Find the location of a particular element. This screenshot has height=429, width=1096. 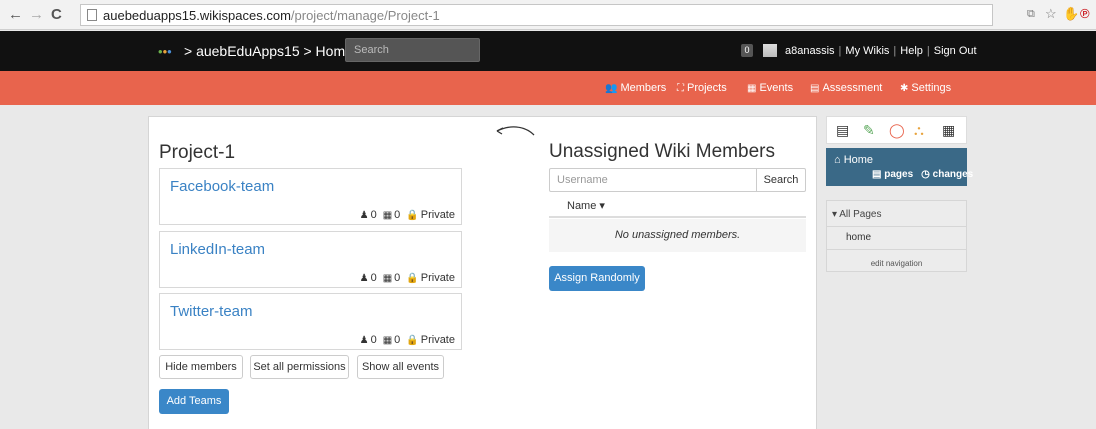

pinterest-icon: ℗ is located at coordinates (1085, 13).